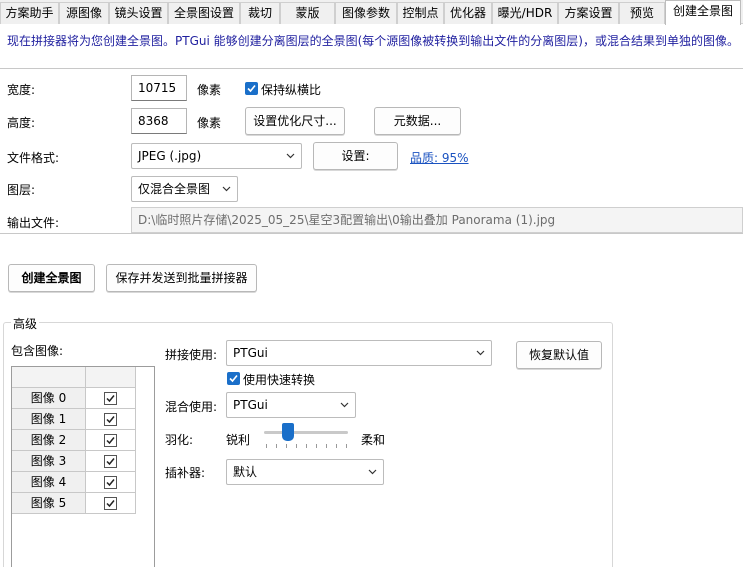 Image resolution: width=743 pixels, height=567 pixels. What do you see at coordinates (29, 13) in the screenshot?
I see `tab-project-assistant: 方案助手` at bounding box center [29, 13].